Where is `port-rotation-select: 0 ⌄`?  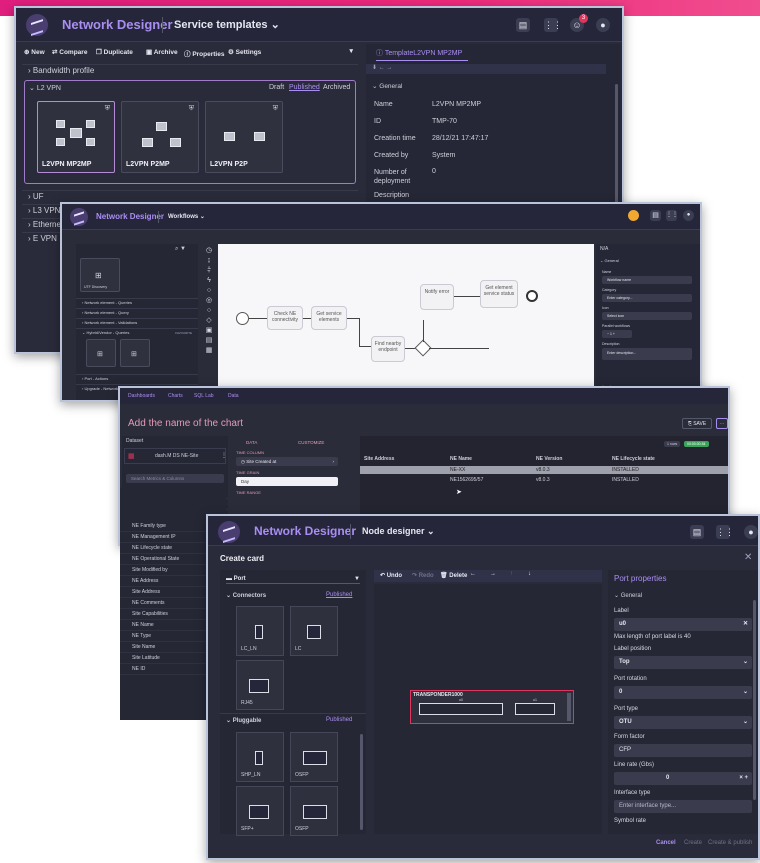
port-rotation-select: 0 ⌄ is located at coordinates (683, 692).